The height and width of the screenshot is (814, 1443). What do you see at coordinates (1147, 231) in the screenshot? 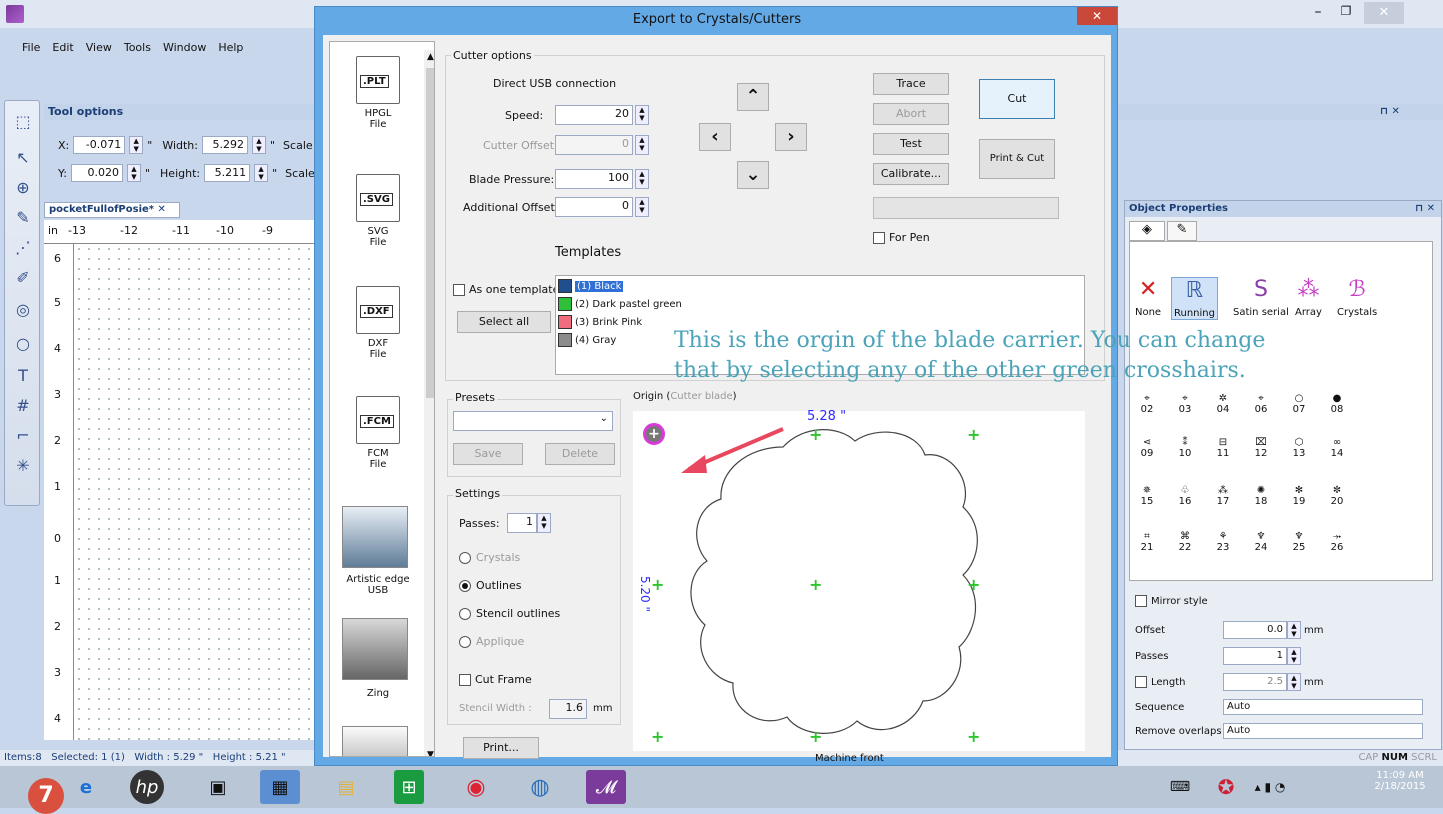
I see `fill-tab-icon: ◈` at bounding box center [1147, 231].